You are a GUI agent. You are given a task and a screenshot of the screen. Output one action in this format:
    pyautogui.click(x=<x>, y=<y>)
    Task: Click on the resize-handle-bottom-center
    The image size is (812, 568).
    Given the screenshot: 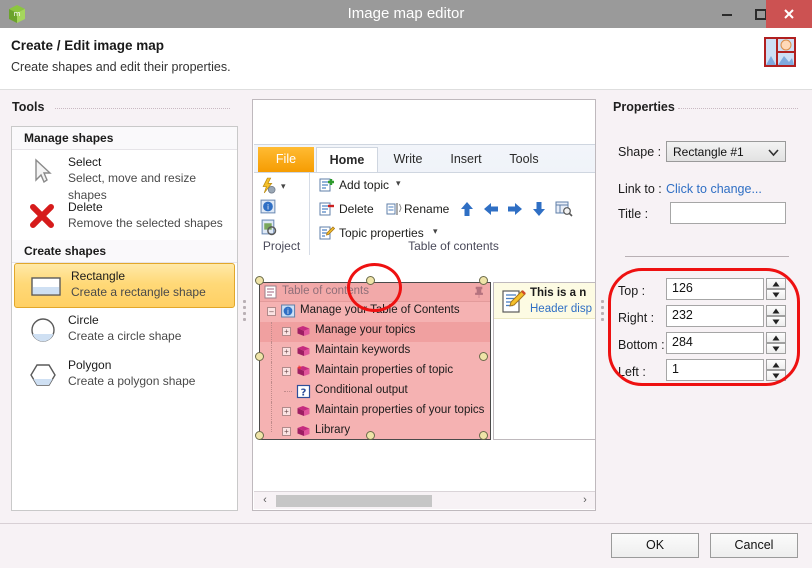 What is the action you would take?
    pyautogui.click(x=370, y=435)
    